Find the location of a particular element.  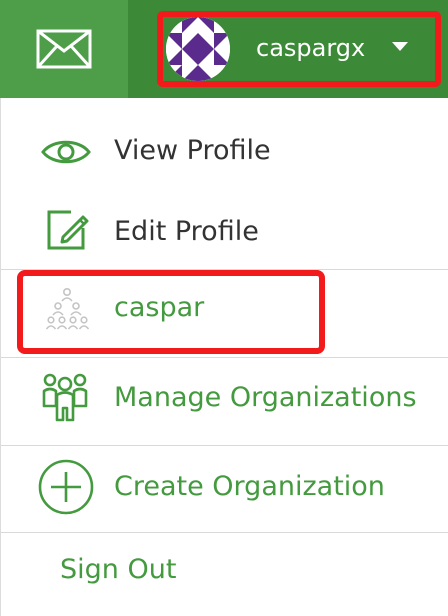

menu-item-view-profile: View Profile is located at coordinates (224, 141).